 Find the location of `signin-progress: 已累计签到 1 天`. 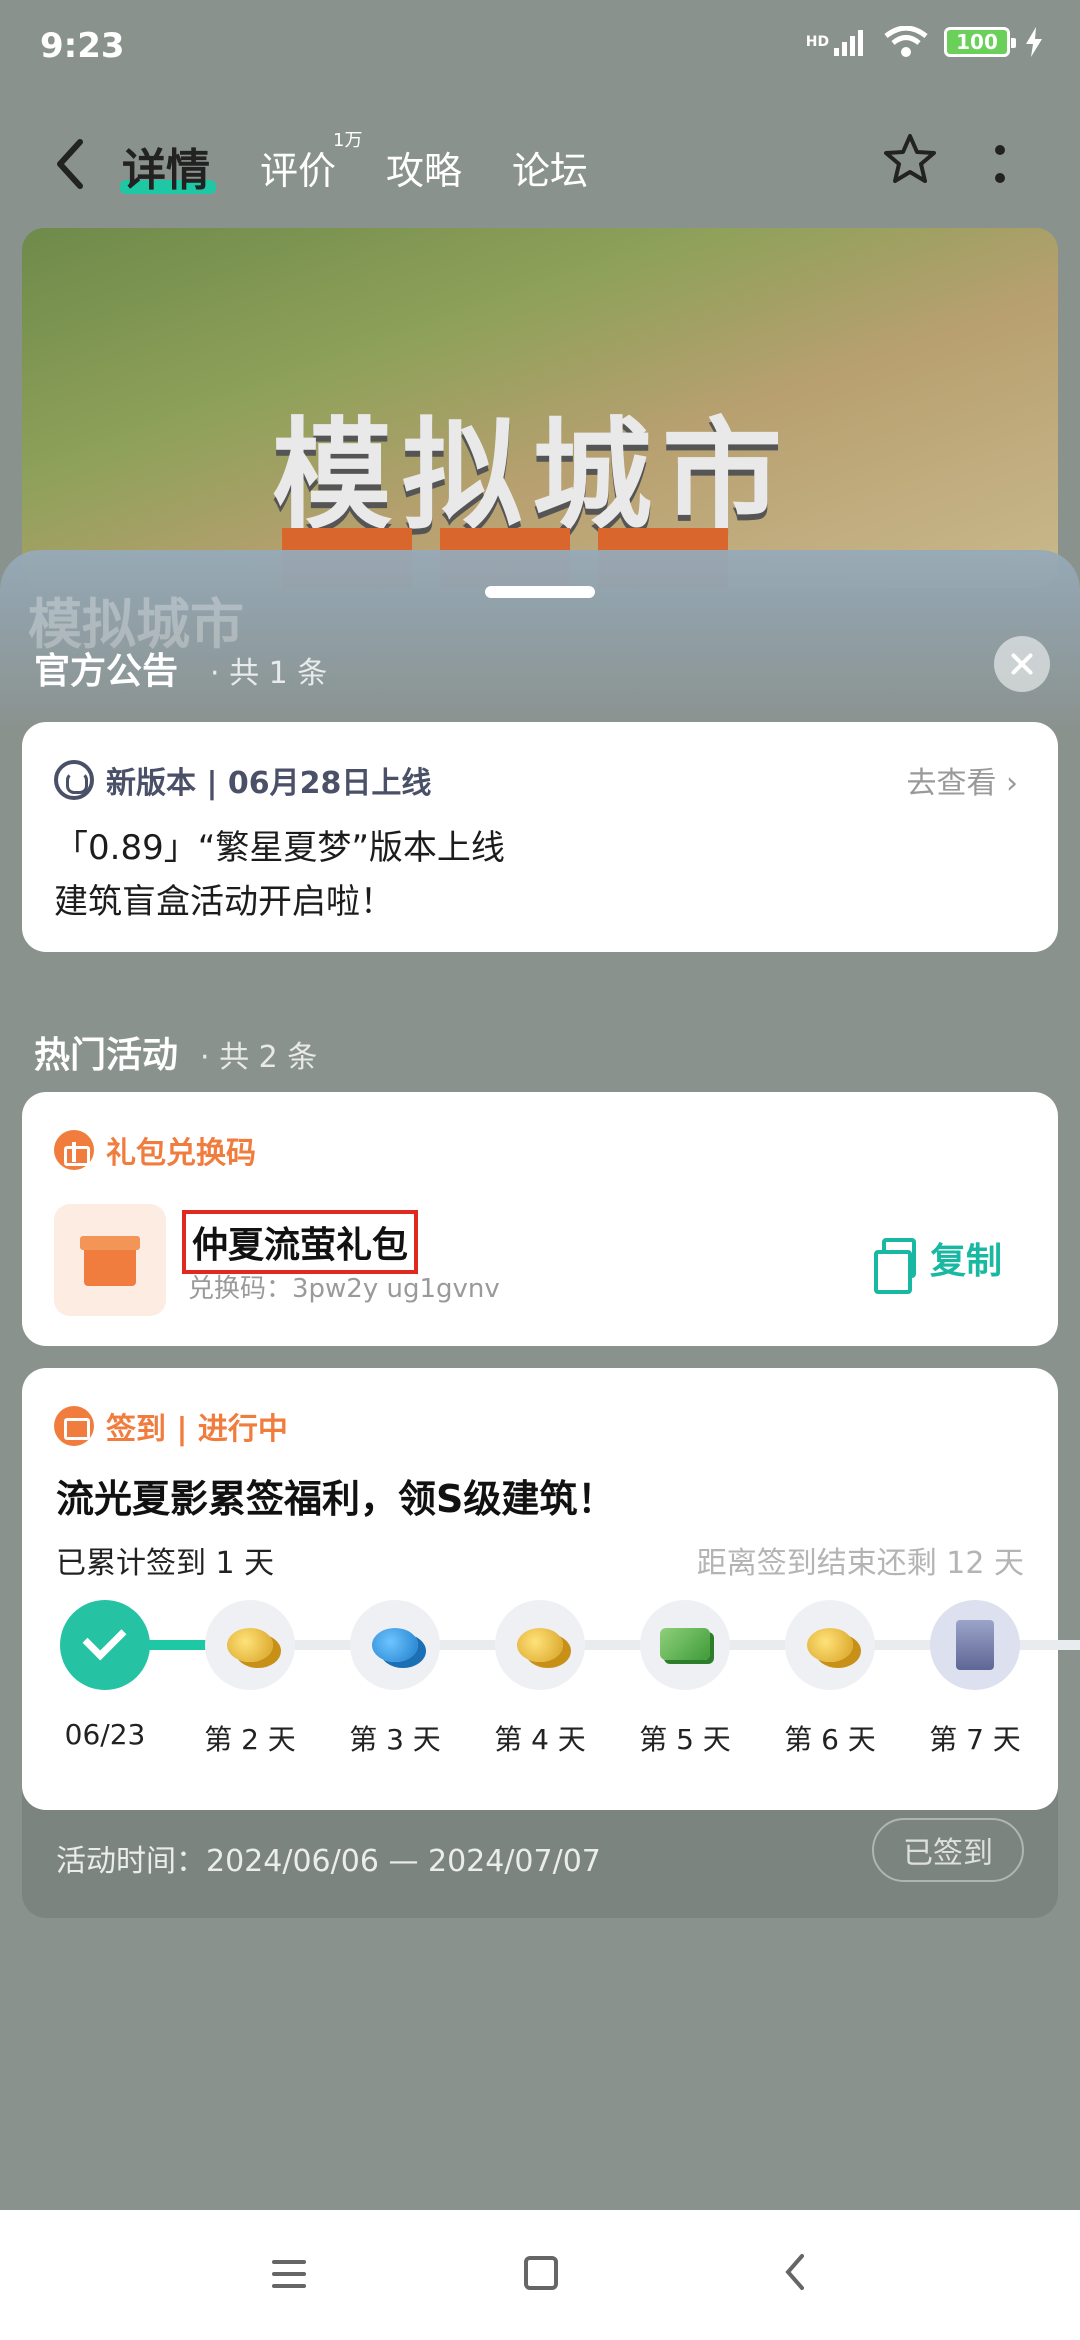

signin-progress: 已累计签到 1 天 is located at coordinates (165, 1563).